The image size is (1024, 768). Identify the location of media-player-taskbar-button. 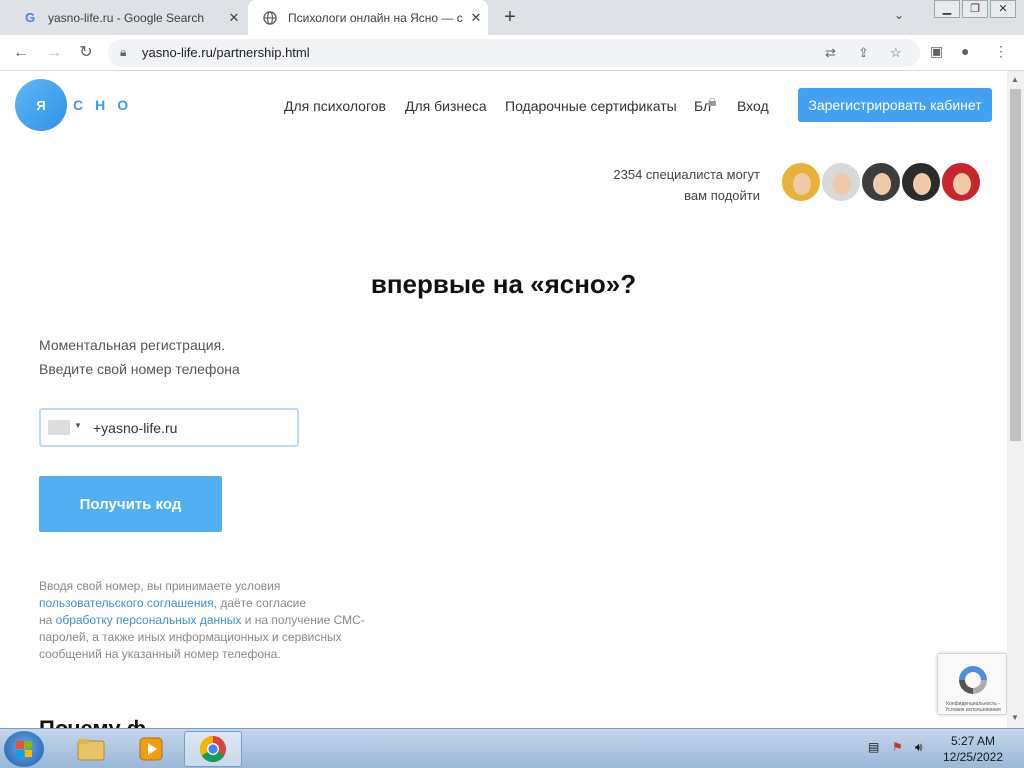
(151, 749).